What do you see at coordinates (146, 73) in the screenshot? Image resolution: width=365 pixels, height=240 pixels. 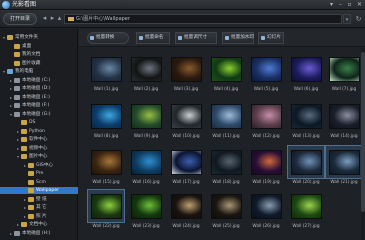 I see `thumbnail-item: Wall (2).jpg` at bounding box center [146, 73].